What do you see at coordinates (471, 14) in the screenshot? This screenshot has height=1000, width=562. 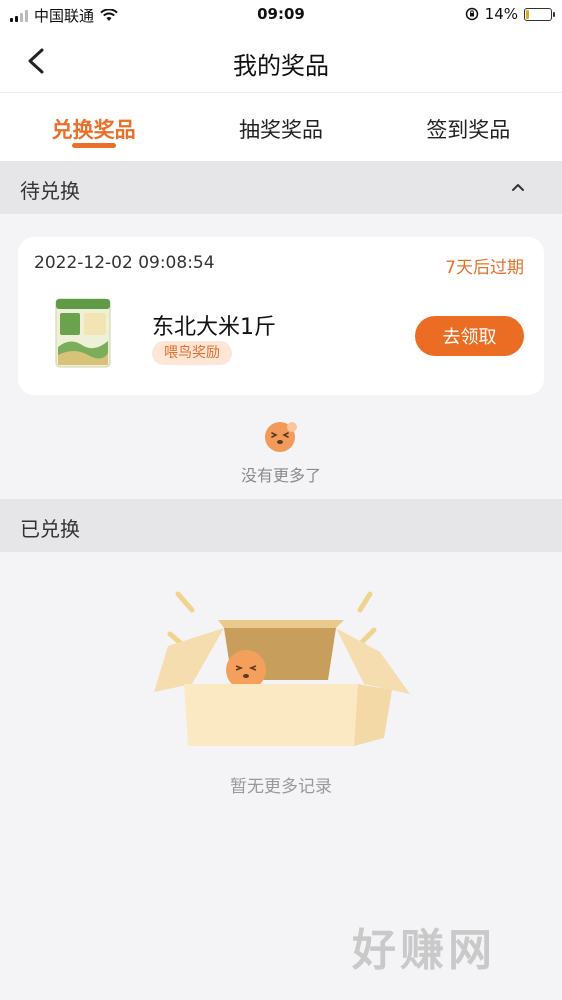 I see `orientation-lock-icon` at bounding box center [471, 14].